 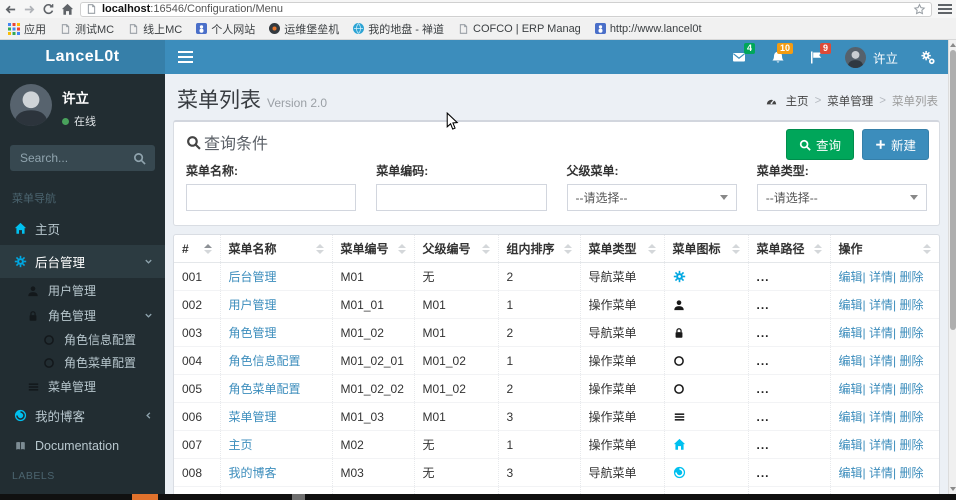 What do you see at coordinates (705, 249) in the screenshot?
I see `column-header: 菜单图标` at bounding box center [705, 249].